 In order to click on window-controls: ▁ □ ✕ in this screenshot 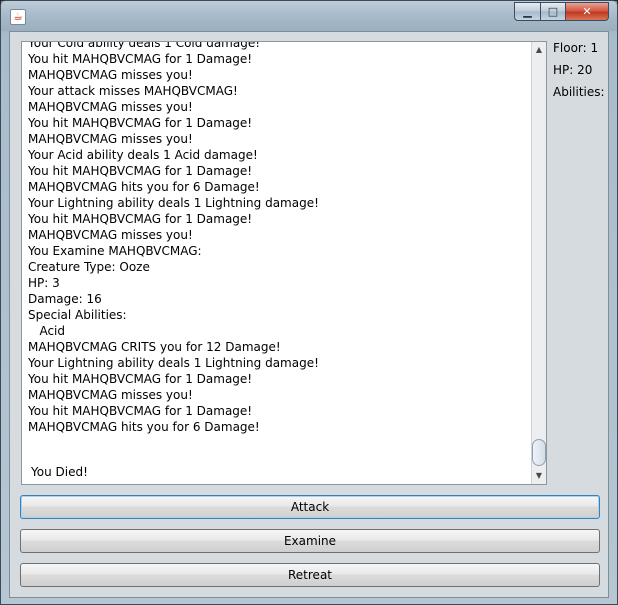, I will do `click(561, 12)`.